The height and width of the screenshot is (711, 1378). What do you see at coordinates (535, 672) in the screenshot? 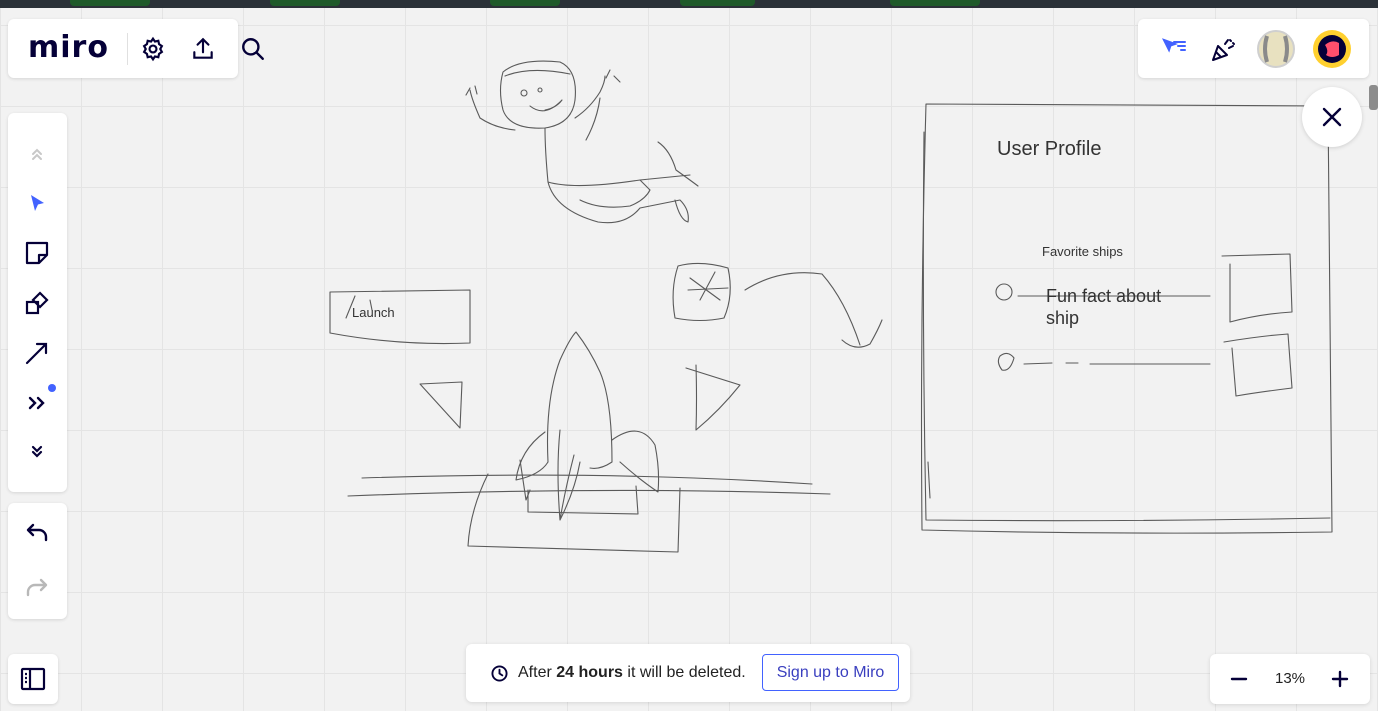
I see `expiry-prefix: After` at bounding box center [535, 672].